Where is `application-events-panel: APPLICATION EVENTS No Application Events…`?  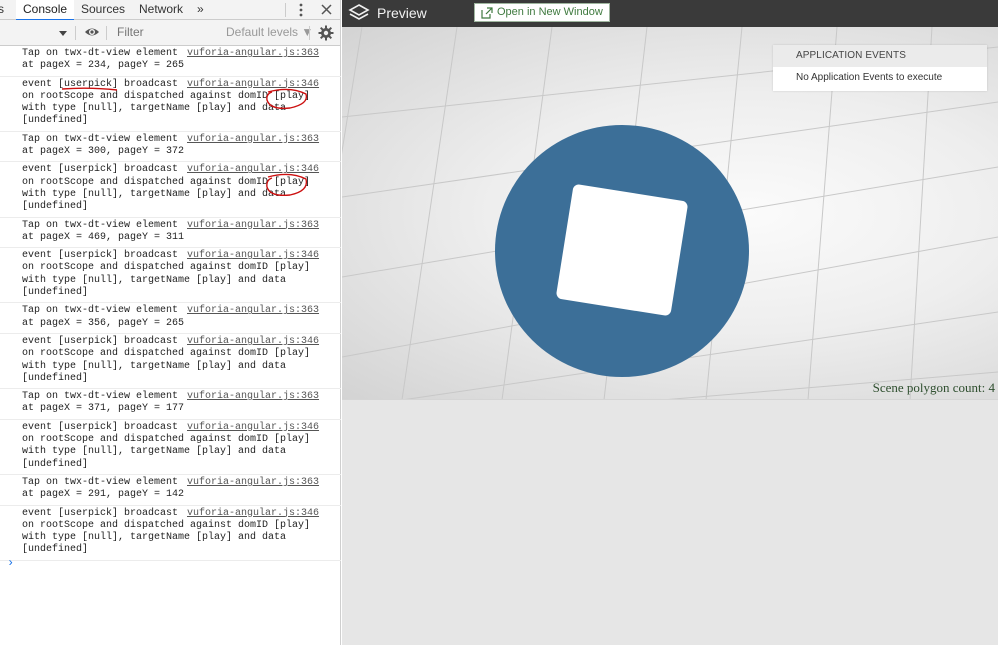 application-events-panel: APPLICATION EVENTS No Application Events… is located at coordinates (880, 68).